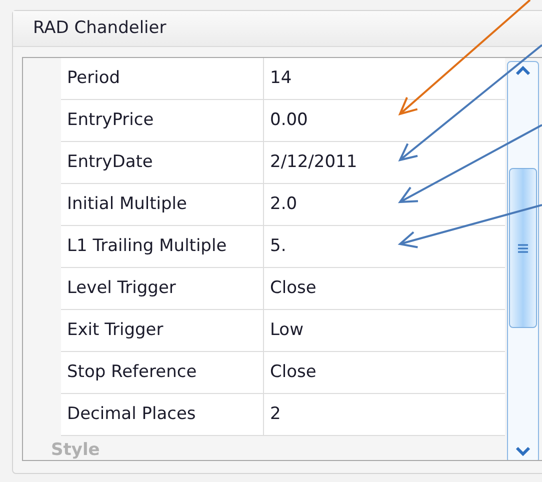  Describe the element at coordinates (110, 162) in the screenshot. I see `property-name: EntryDate` at that location.